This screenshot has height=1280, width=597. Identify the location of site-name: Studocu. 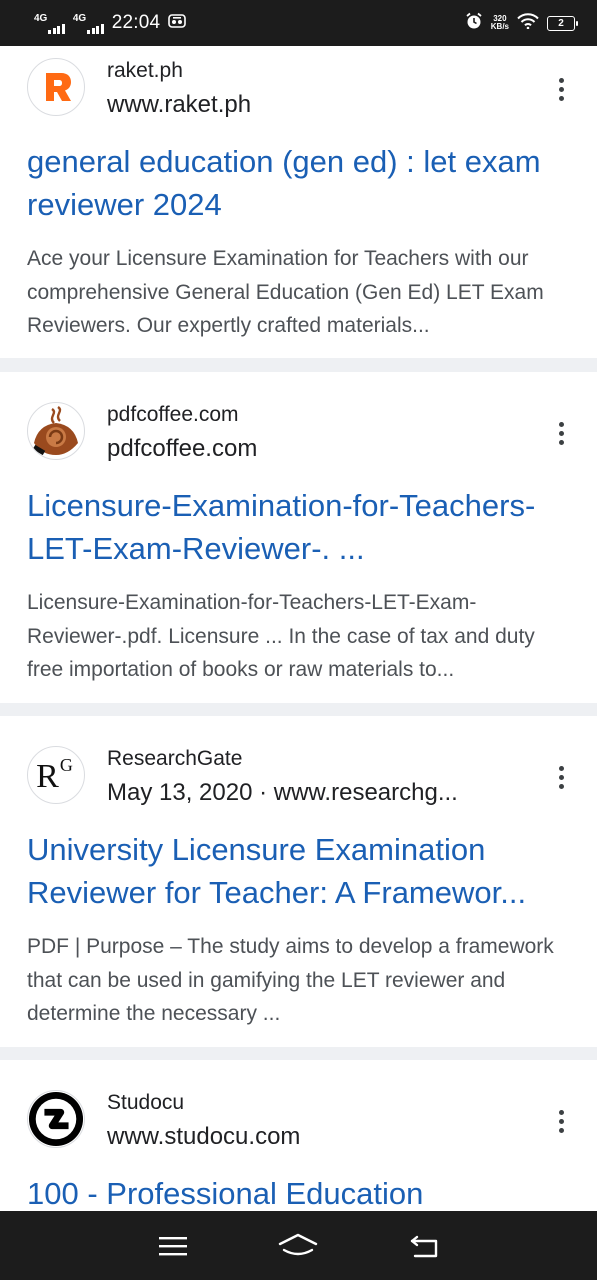
(146, 1102).